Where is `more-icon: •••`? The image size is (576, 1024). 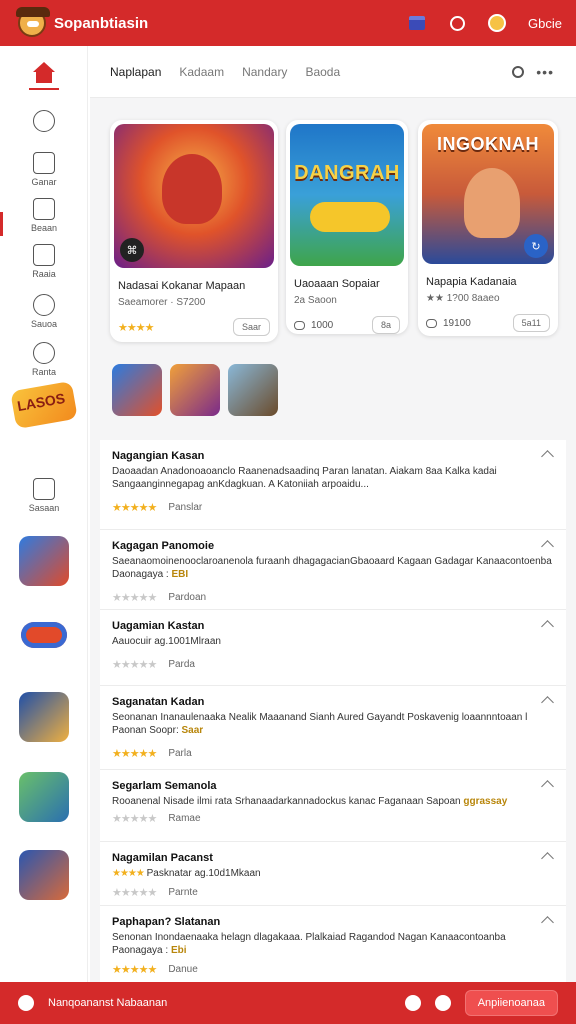
more-icon: ••• is located at coordinates (545, 72).